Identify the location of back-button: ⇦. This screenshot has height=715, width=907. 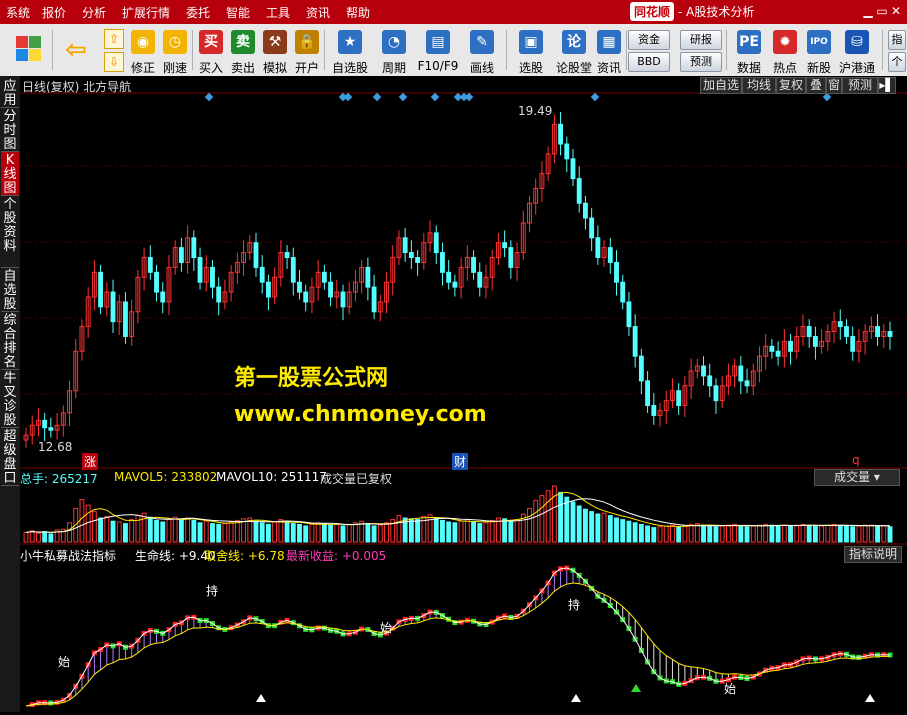
(76, 50).